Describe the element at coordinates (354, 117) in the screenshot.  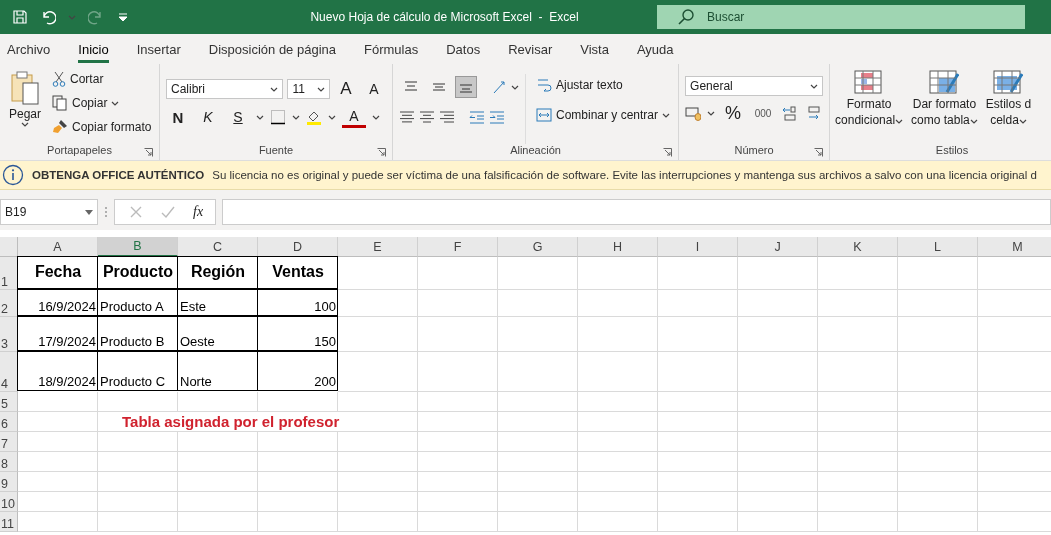
I see `font-color-button: A` at that location.